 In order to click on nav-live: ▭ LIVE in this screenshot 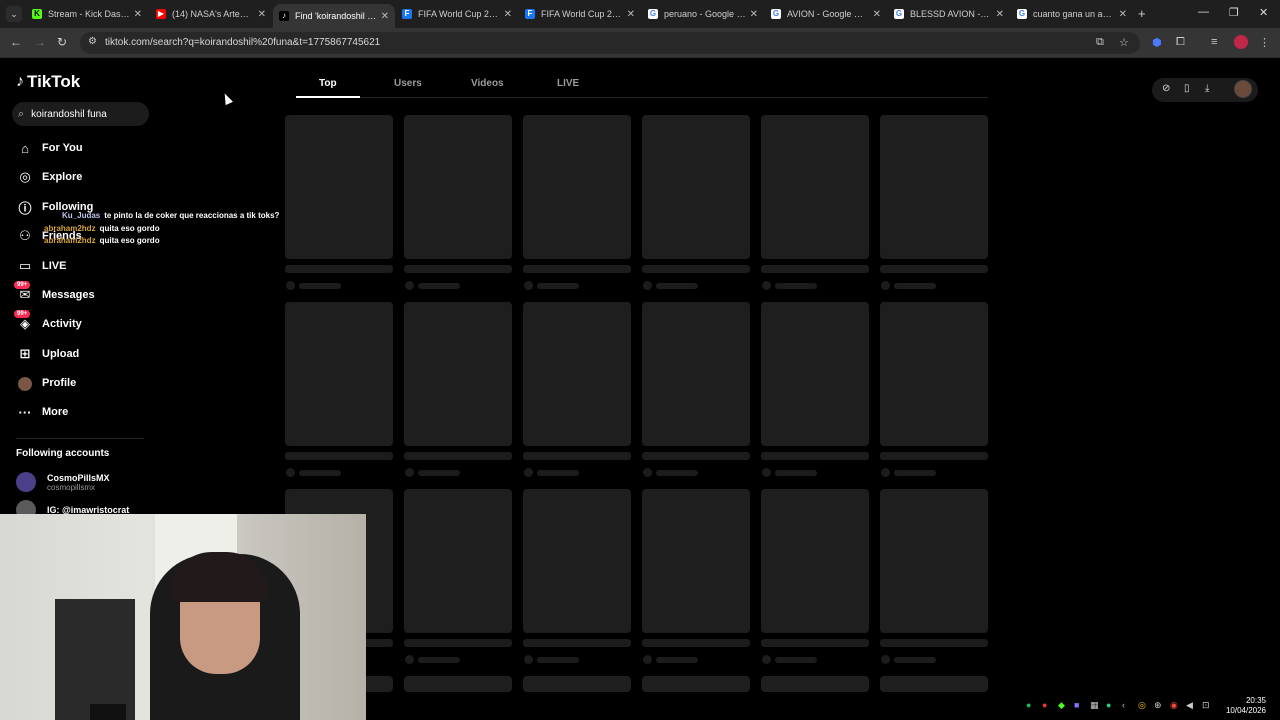, I will do `click(41, 266)`.